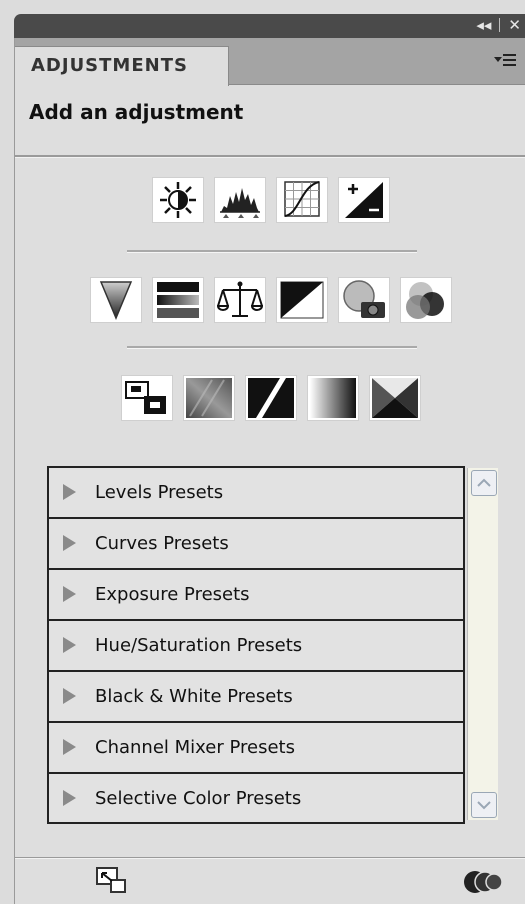 This screenshot has height=904, width=525. Describe the element at coordinates (514, 25) in the screenshot. I see `close-icon: ✕` at that location.